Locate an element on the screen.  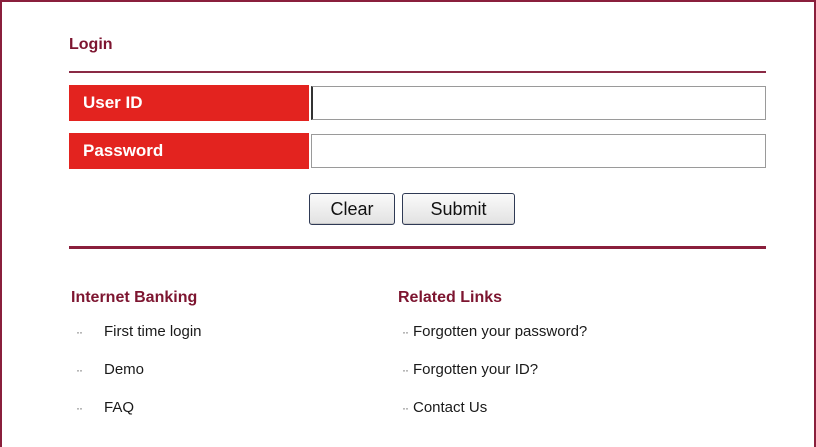
forgotten-password-link: Forgotten your password? is located at coordinates (500, 331).